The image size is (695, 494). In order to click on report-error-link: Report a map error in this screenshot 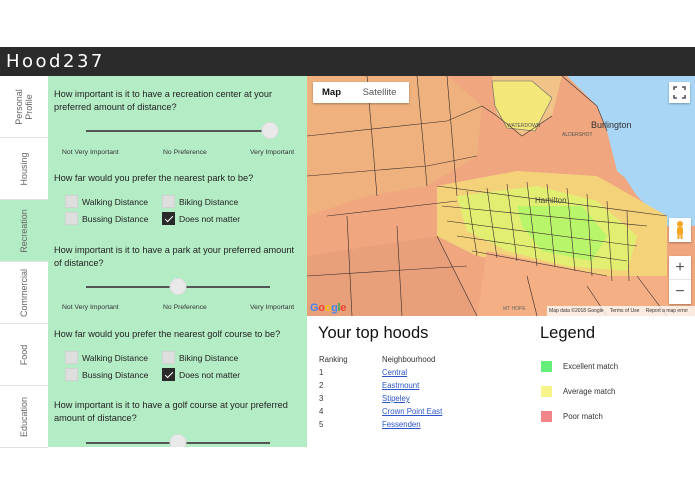, I will do `click(667, 311)`.